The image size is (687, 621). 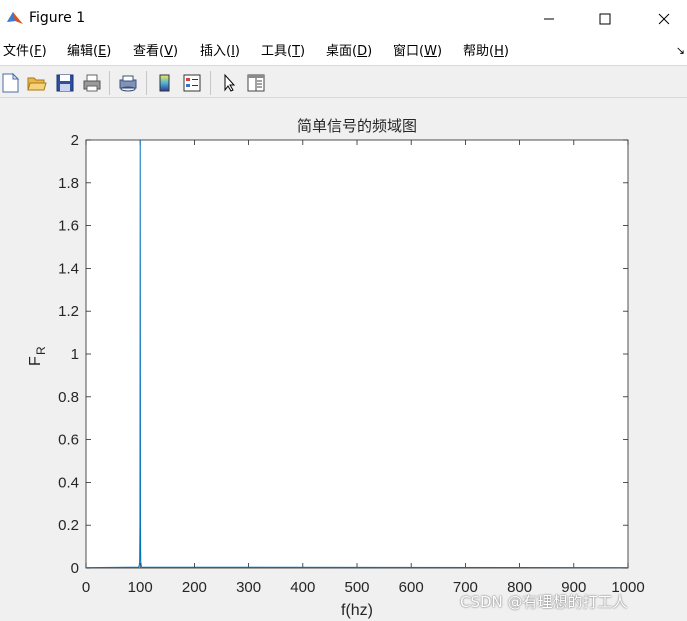 I want to click on maximize-button, so click(x=605, y=19).